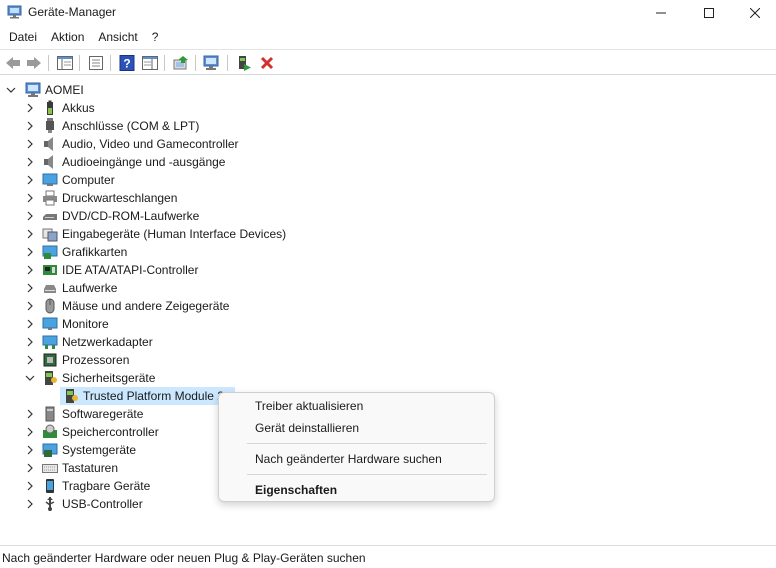 This screenshot has height=568, width=776. What do you see at coordinates (109, 378) in the screenshot?
I see `category-label: Sicherheitsgeräte` at bounding box center [109, 378].